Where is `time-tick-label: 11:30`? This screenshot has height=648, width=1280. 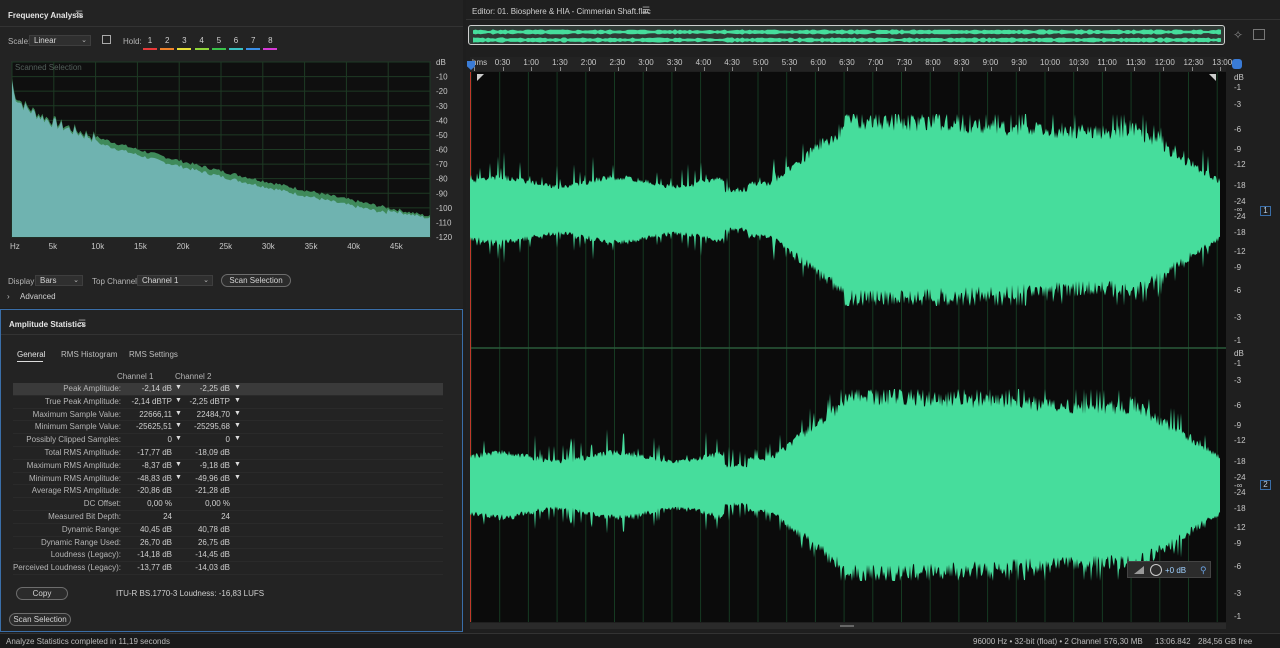 time-tick-label: 11:30 is located at coordinates (1136, 62).